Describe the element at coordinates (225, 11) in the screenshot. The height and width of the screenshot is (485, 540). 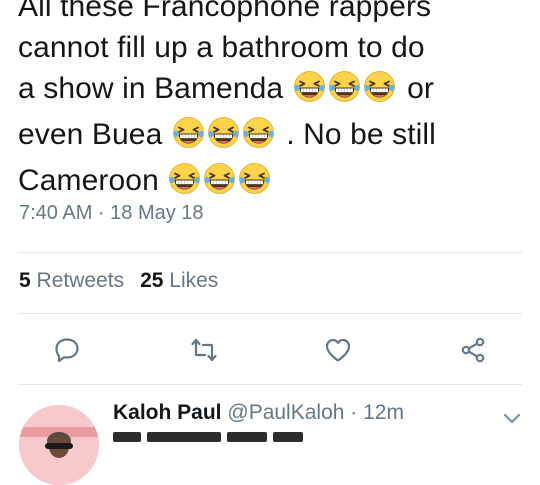
I see `tweet-line-text: All these Francophone rappers` at that location.